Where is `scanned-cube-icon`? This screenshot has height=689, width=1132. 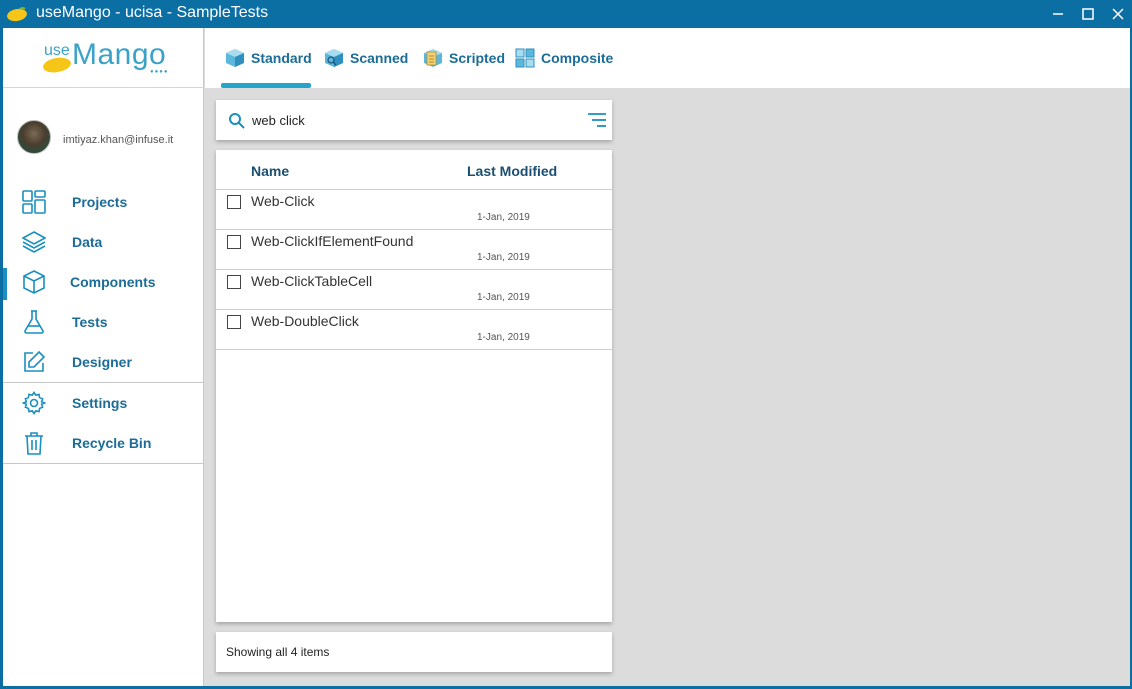
scanned-cube-icon is located at coordinates (334, 58).